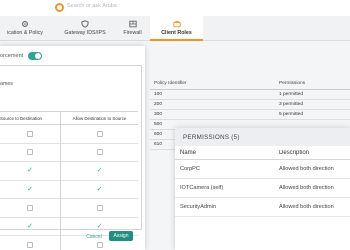 The width and height of the screenshot is (350, 250). I want to click on permissions-header: Name Description, so click(262, 153).